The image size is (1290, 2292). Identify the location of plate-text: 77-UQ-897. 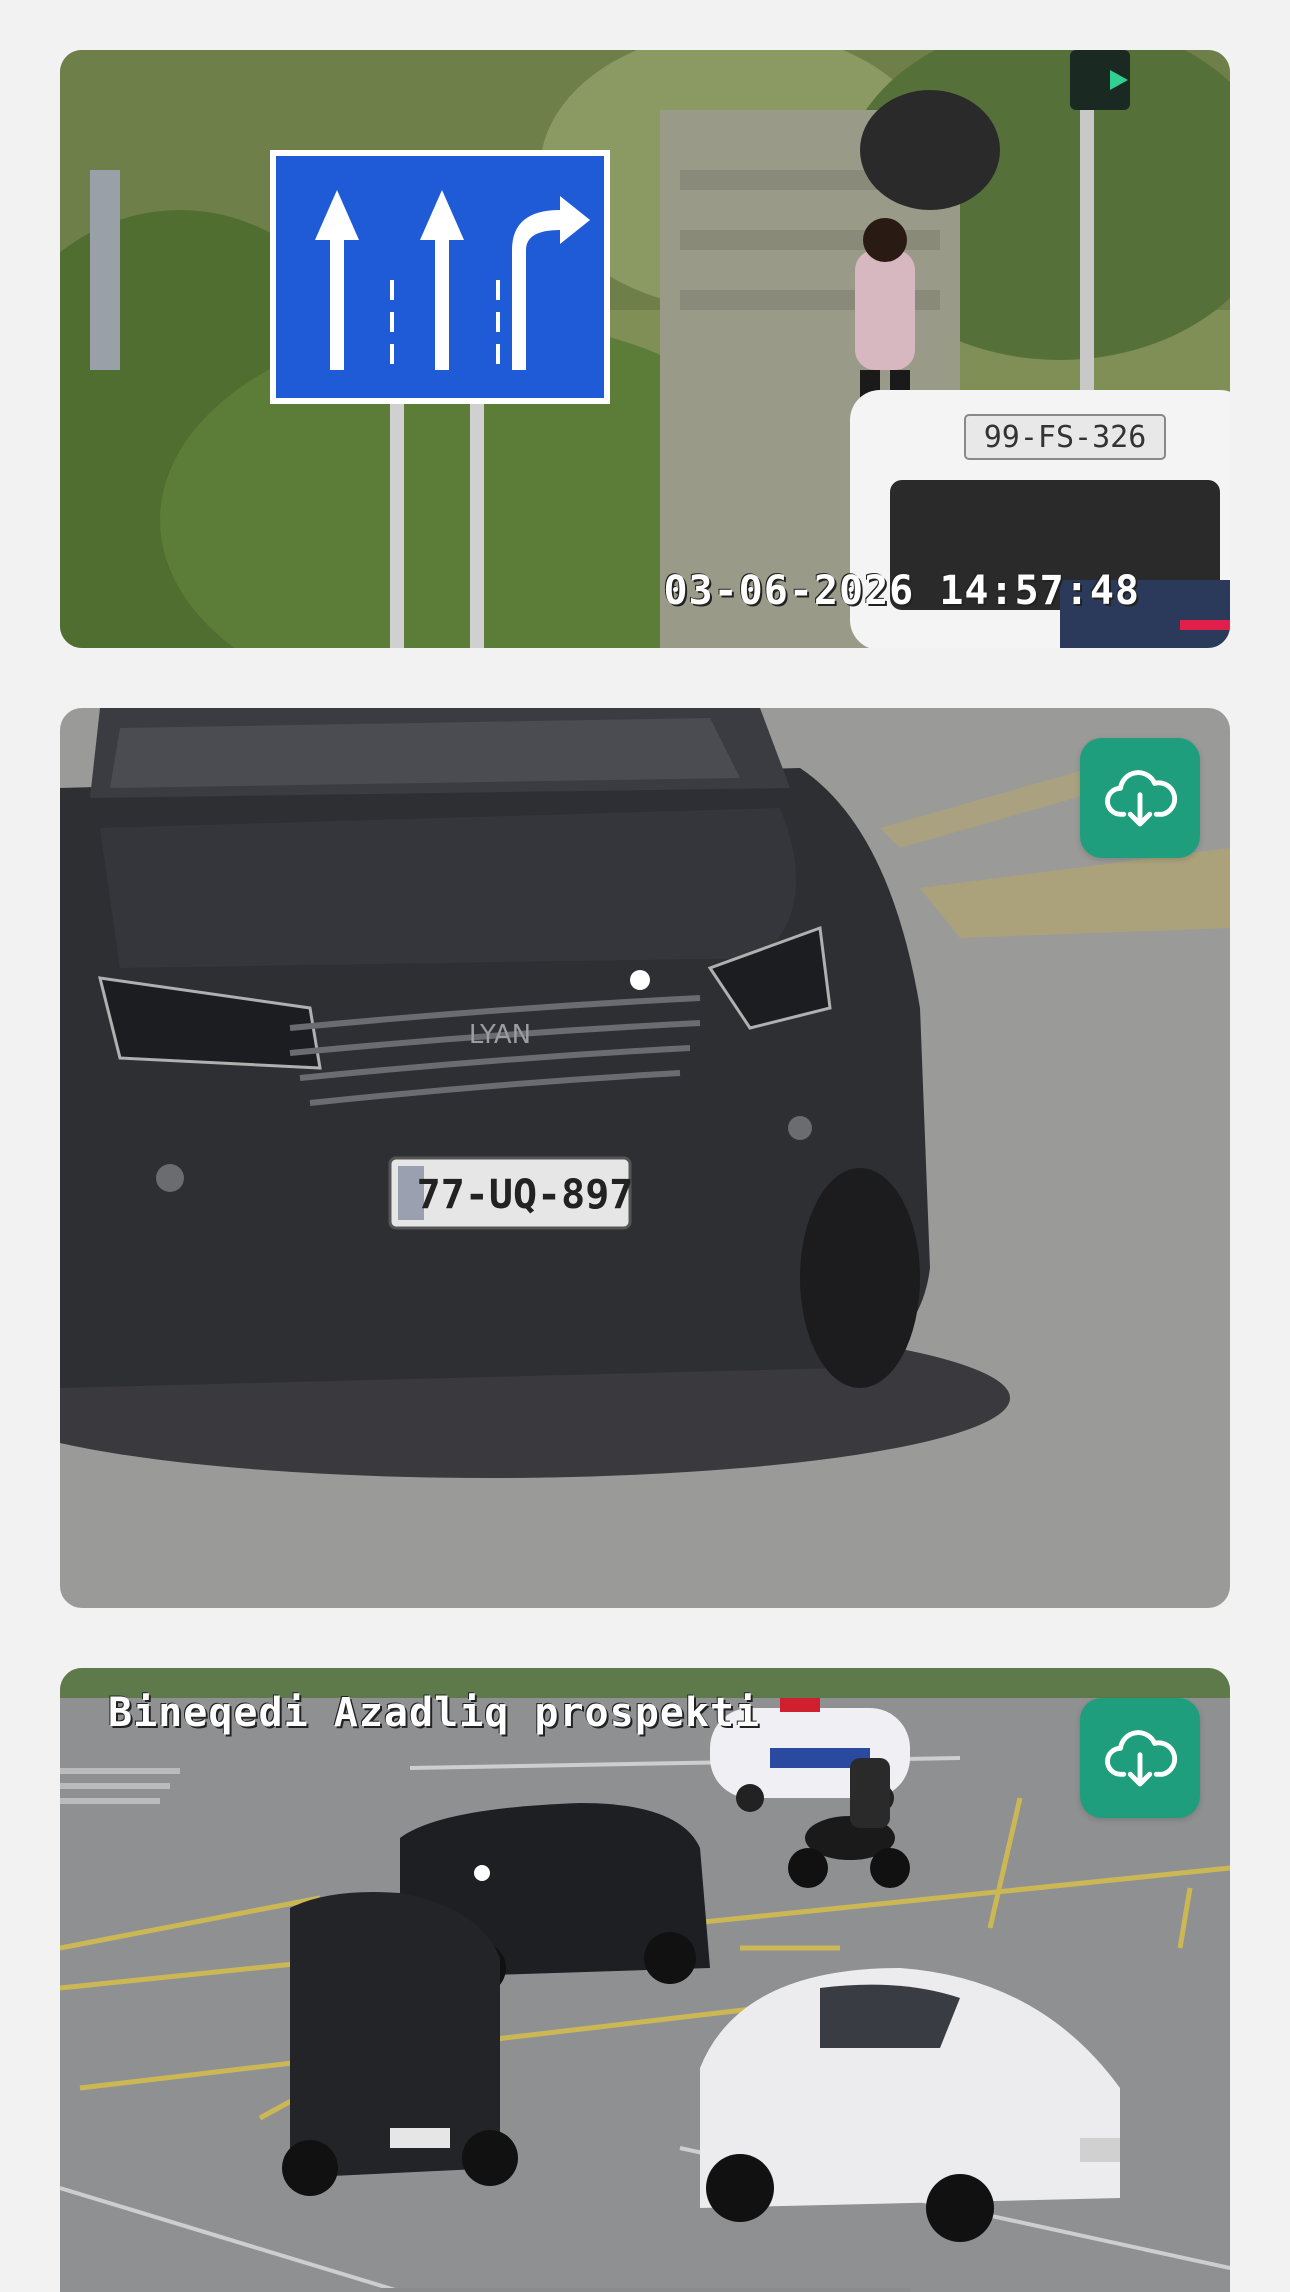
(525, 1195).